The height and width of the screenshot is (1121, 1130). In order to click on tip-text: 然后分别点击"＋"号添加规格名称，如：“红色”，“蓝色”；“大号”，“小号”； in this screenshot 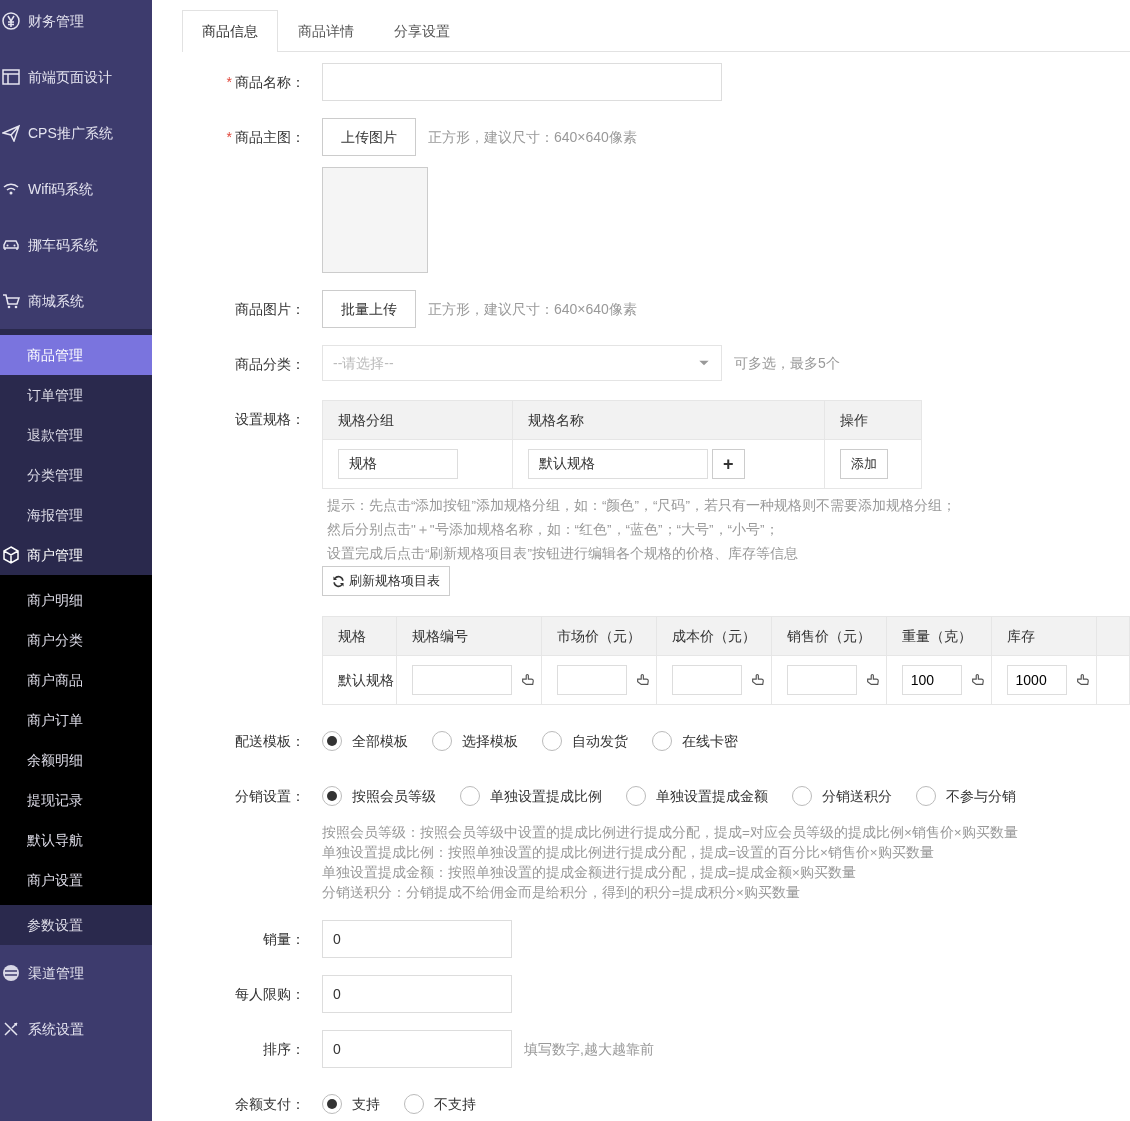, I will do `click(553, 530)`.